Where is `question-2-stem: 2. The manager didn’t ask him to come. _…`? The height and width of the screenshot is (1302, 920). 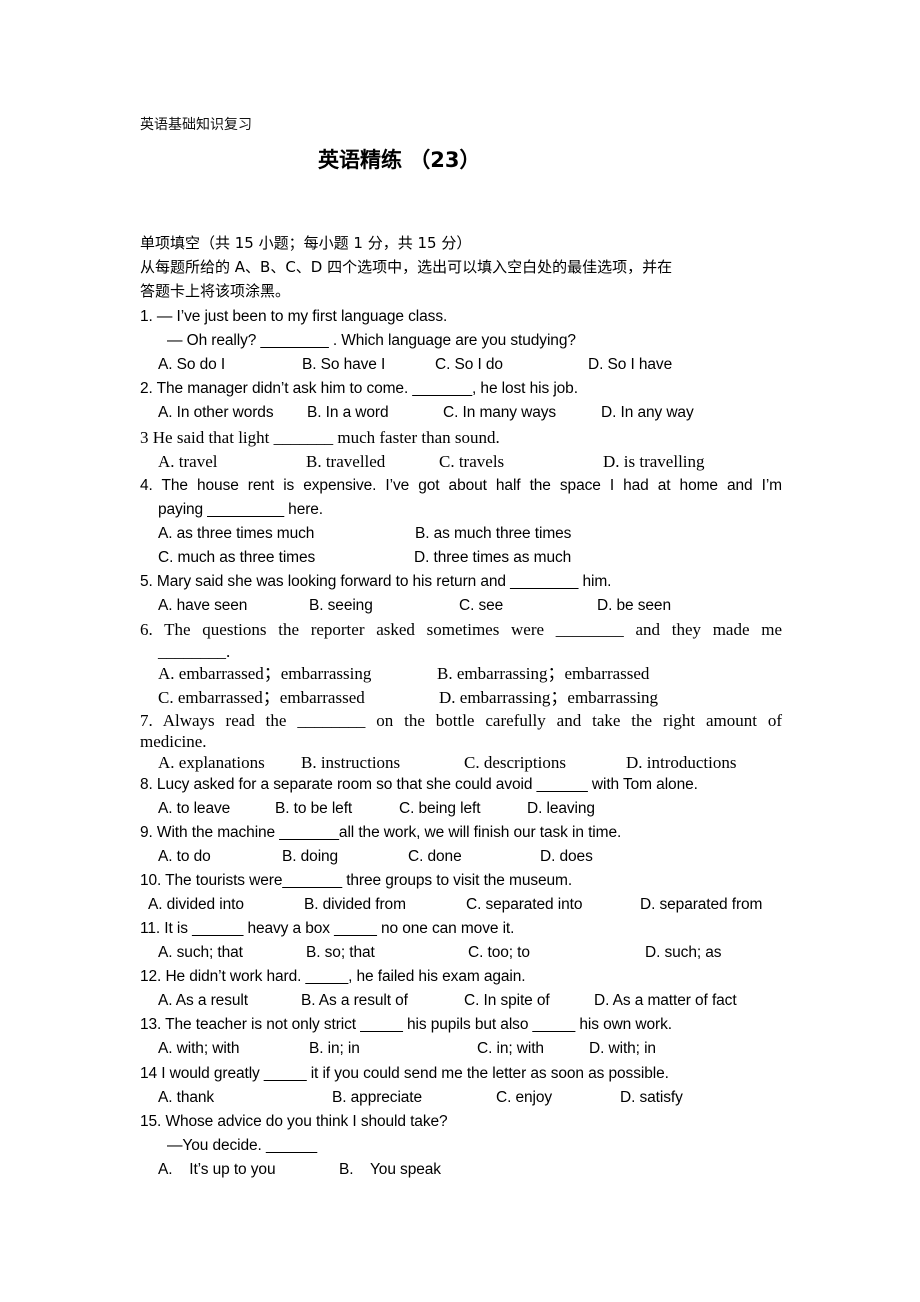 question-2-stem: 2. The manager didn’t ask him to come. _… is located at coordinates (359, 388).